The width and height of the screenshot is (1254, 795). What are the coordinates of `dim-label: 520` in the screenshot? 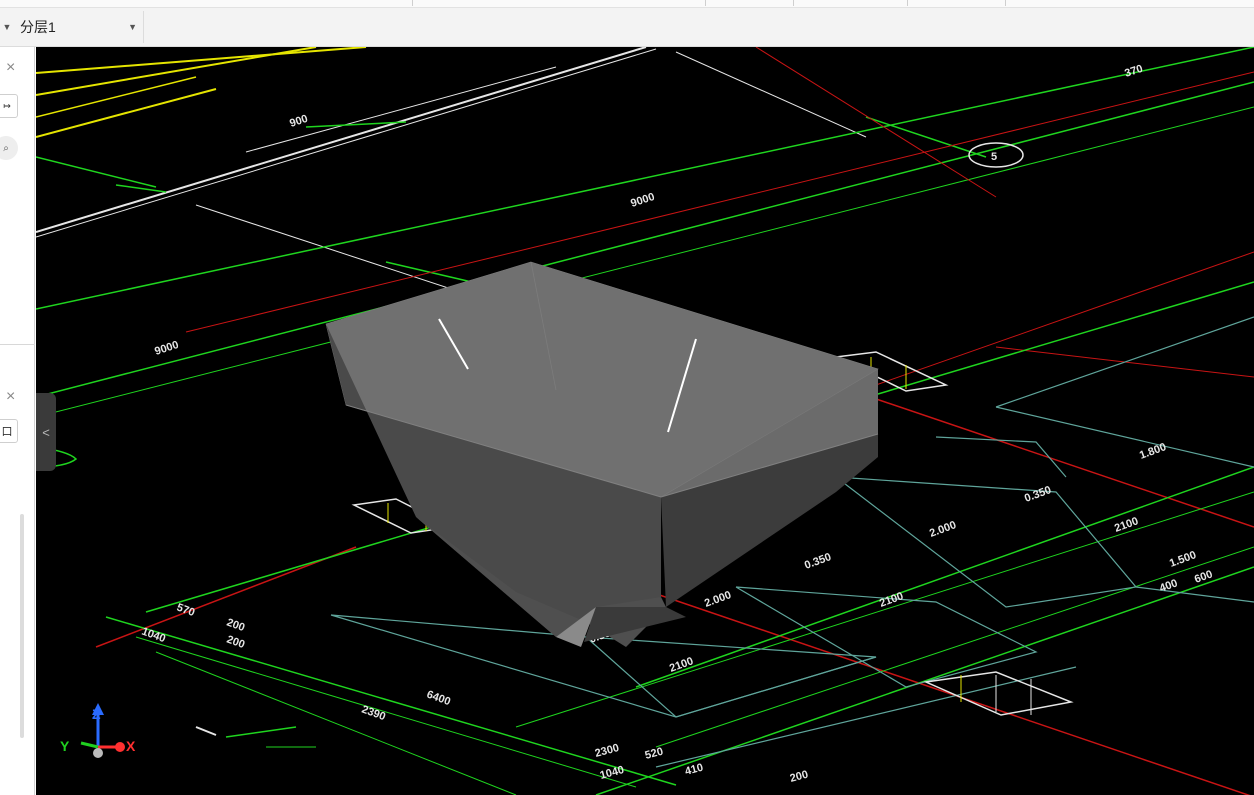 It's located at (654, 754).